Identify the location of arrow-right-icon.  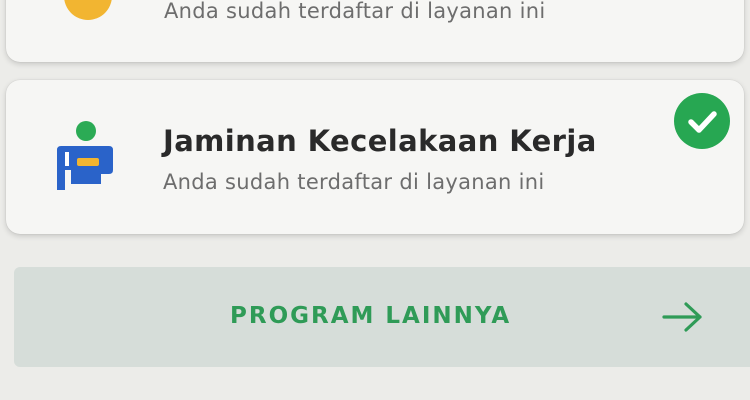
(682, 317).